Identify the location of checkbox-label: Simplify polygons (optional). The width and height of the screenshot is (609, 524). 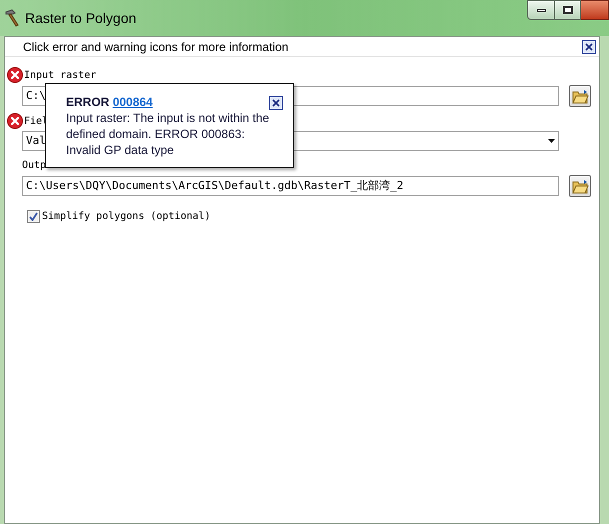
(126, 217).